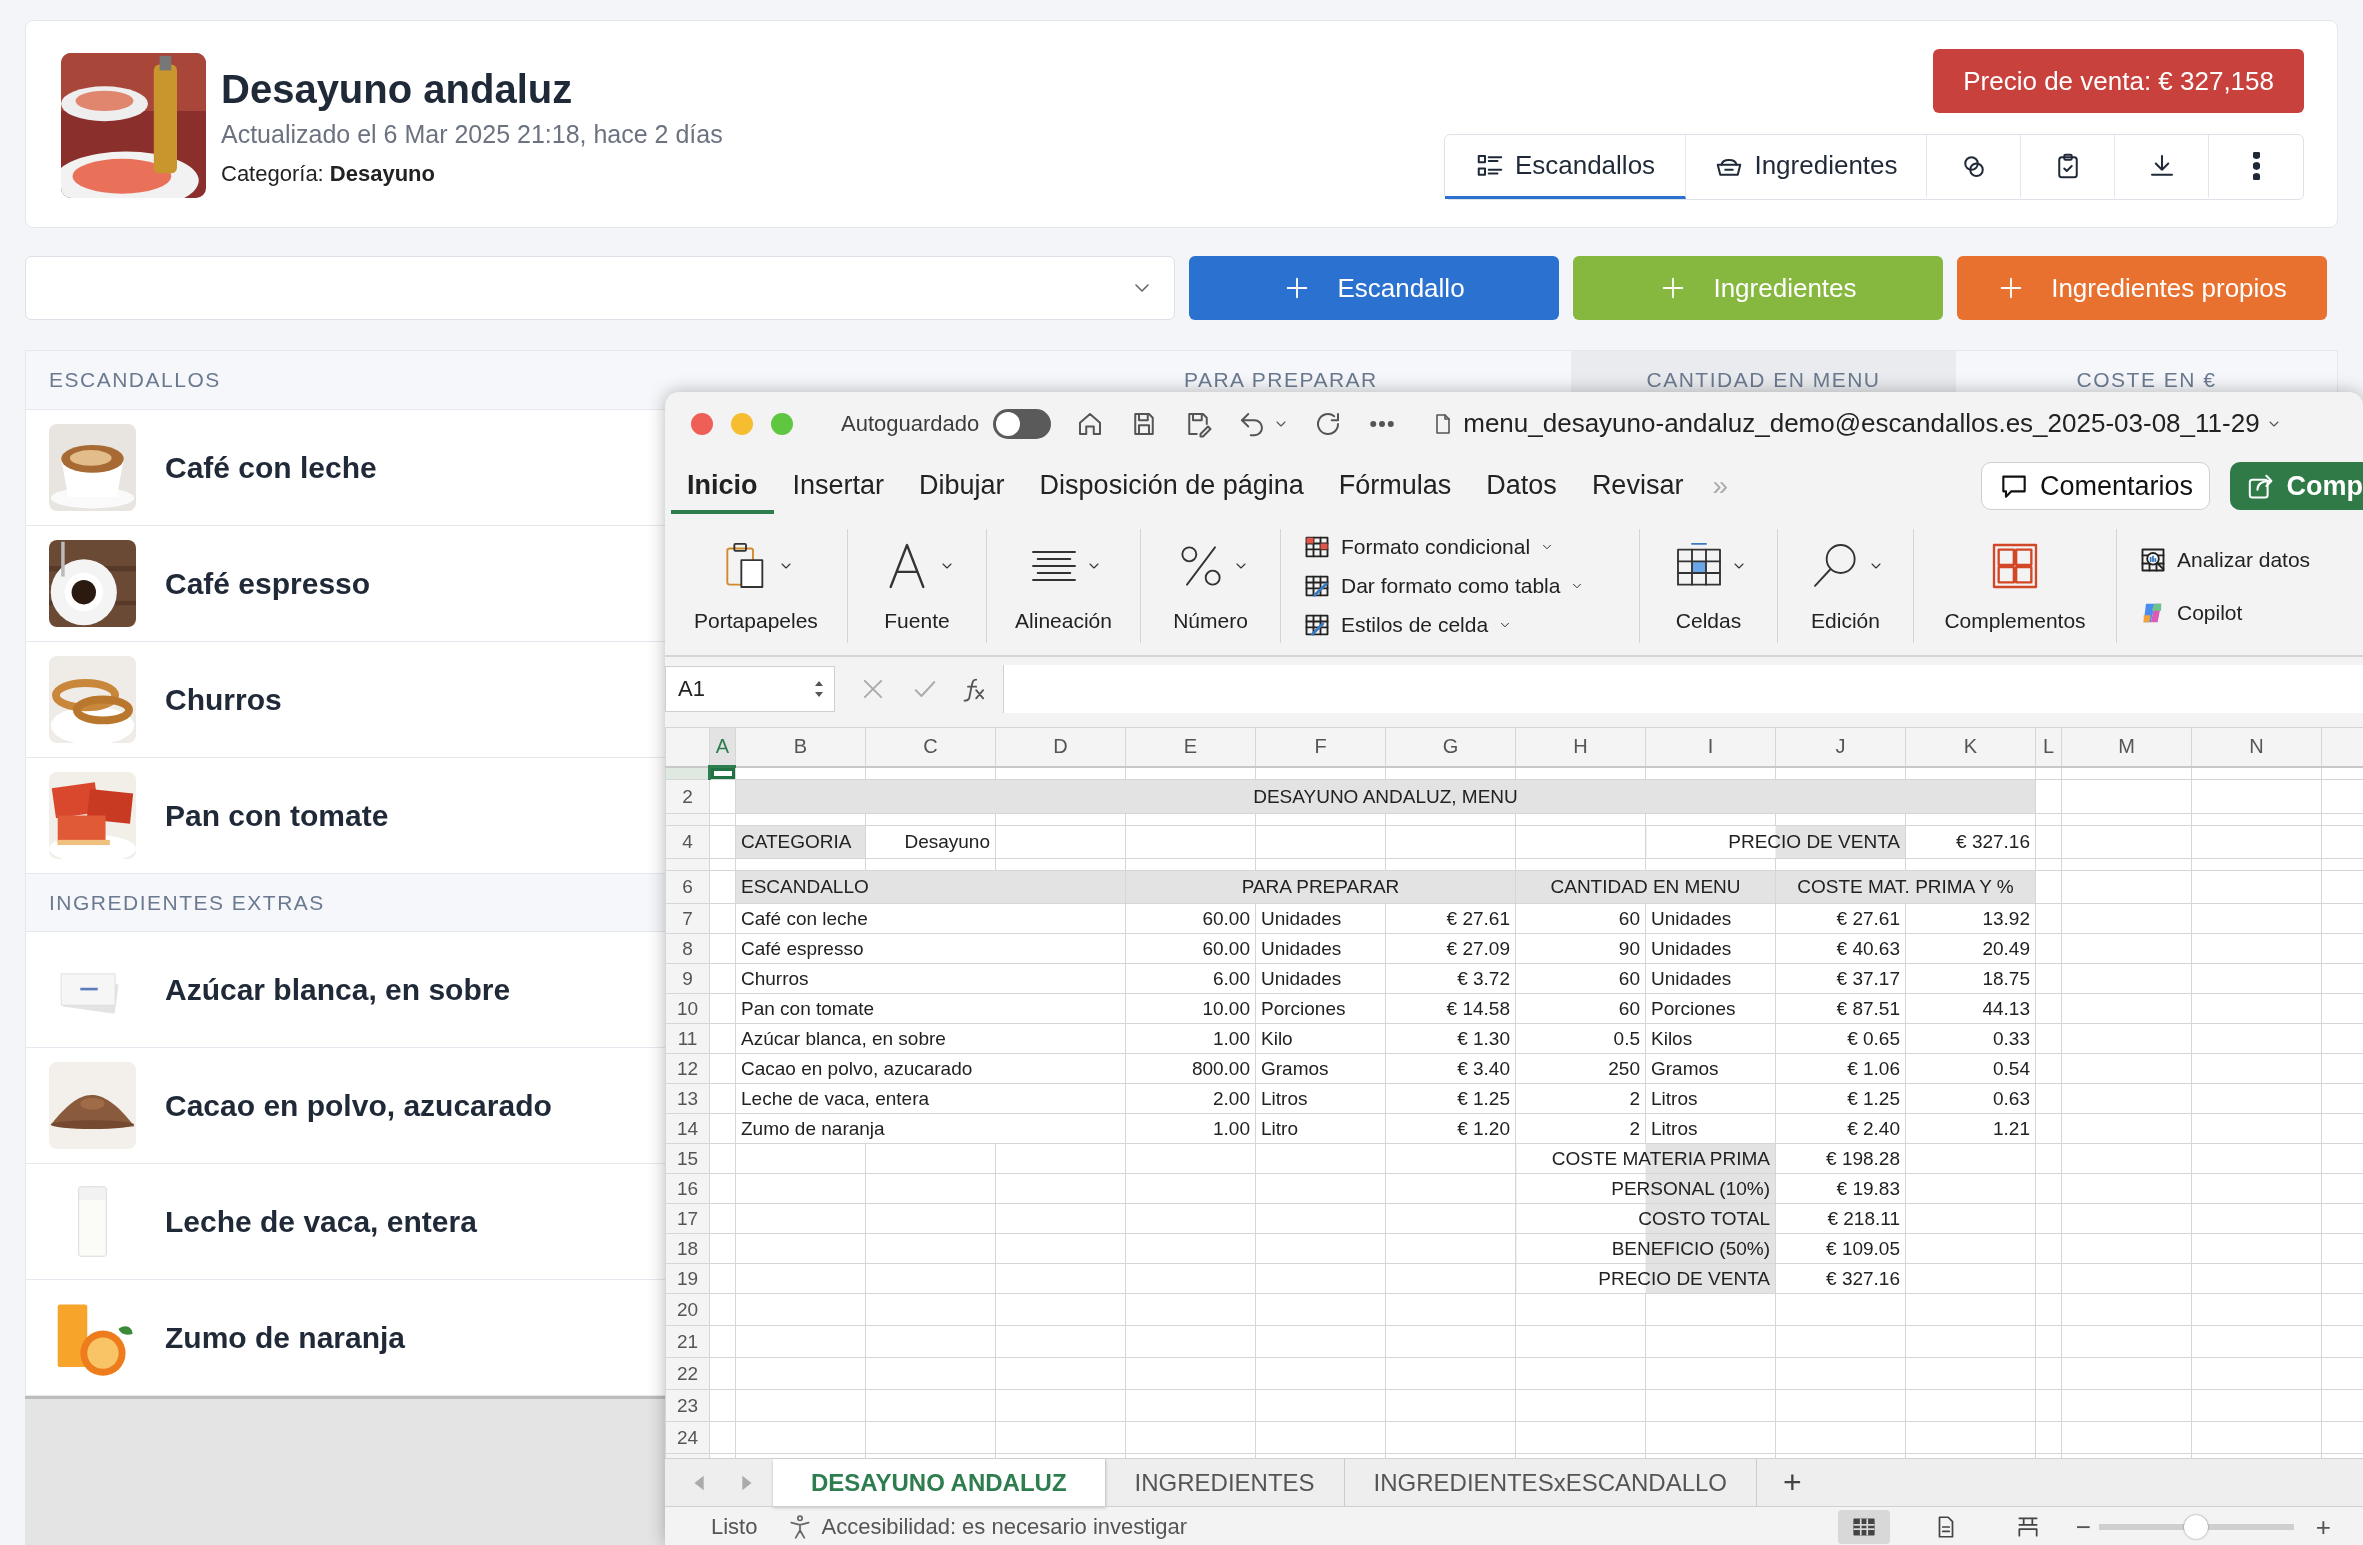  Describe the element at coordinates (1637, 486) in the screenshot. I see `ribbon-tab: Revisar` at that location.